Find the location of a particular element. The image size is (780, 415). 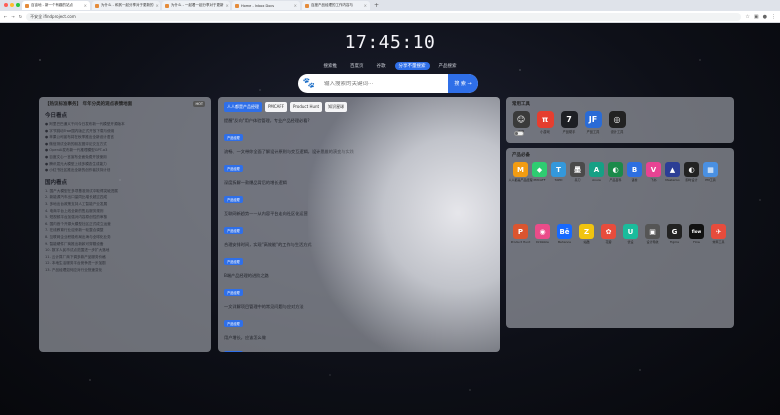

tool-shortcut: π 小游戏 is located at coordinates (545, 122).